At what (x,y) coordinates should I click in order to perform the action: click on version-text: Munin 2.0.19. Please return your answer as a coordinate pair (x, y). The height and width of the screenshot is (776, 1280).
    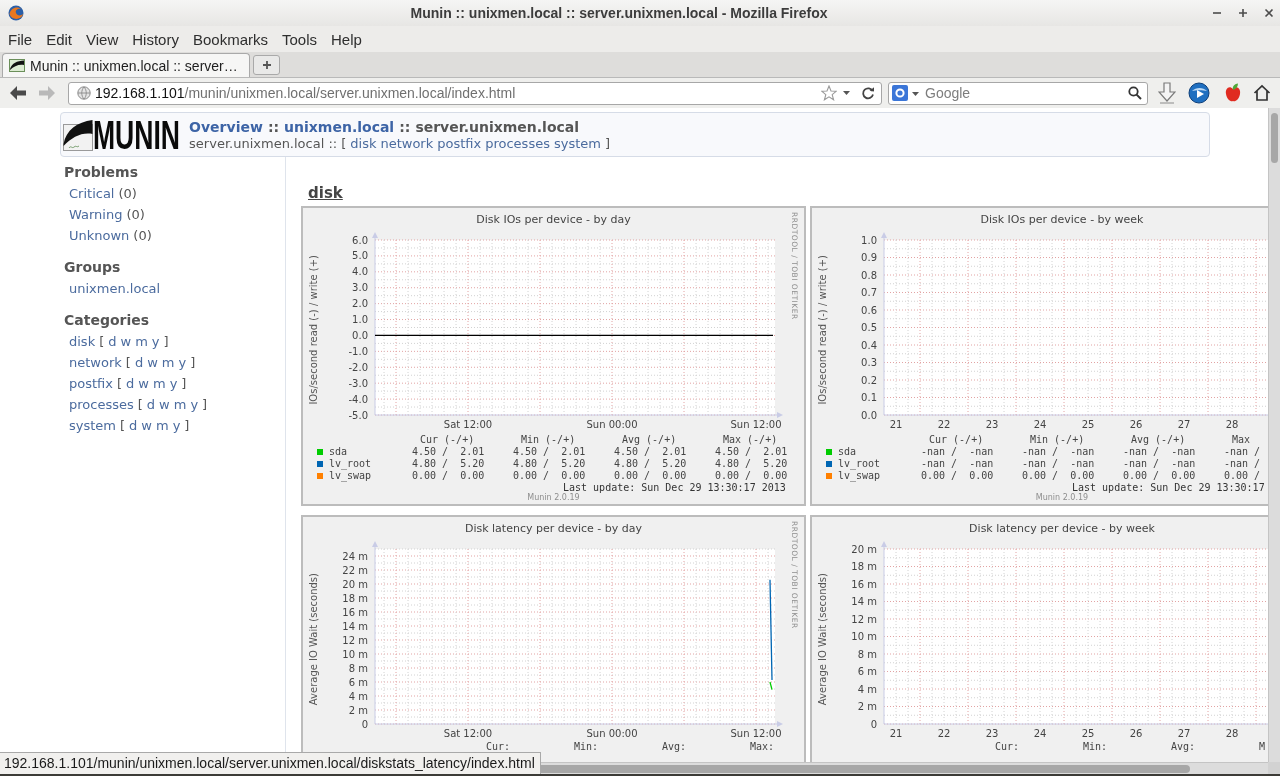
    Looking at the image, I should click on (553, 497).